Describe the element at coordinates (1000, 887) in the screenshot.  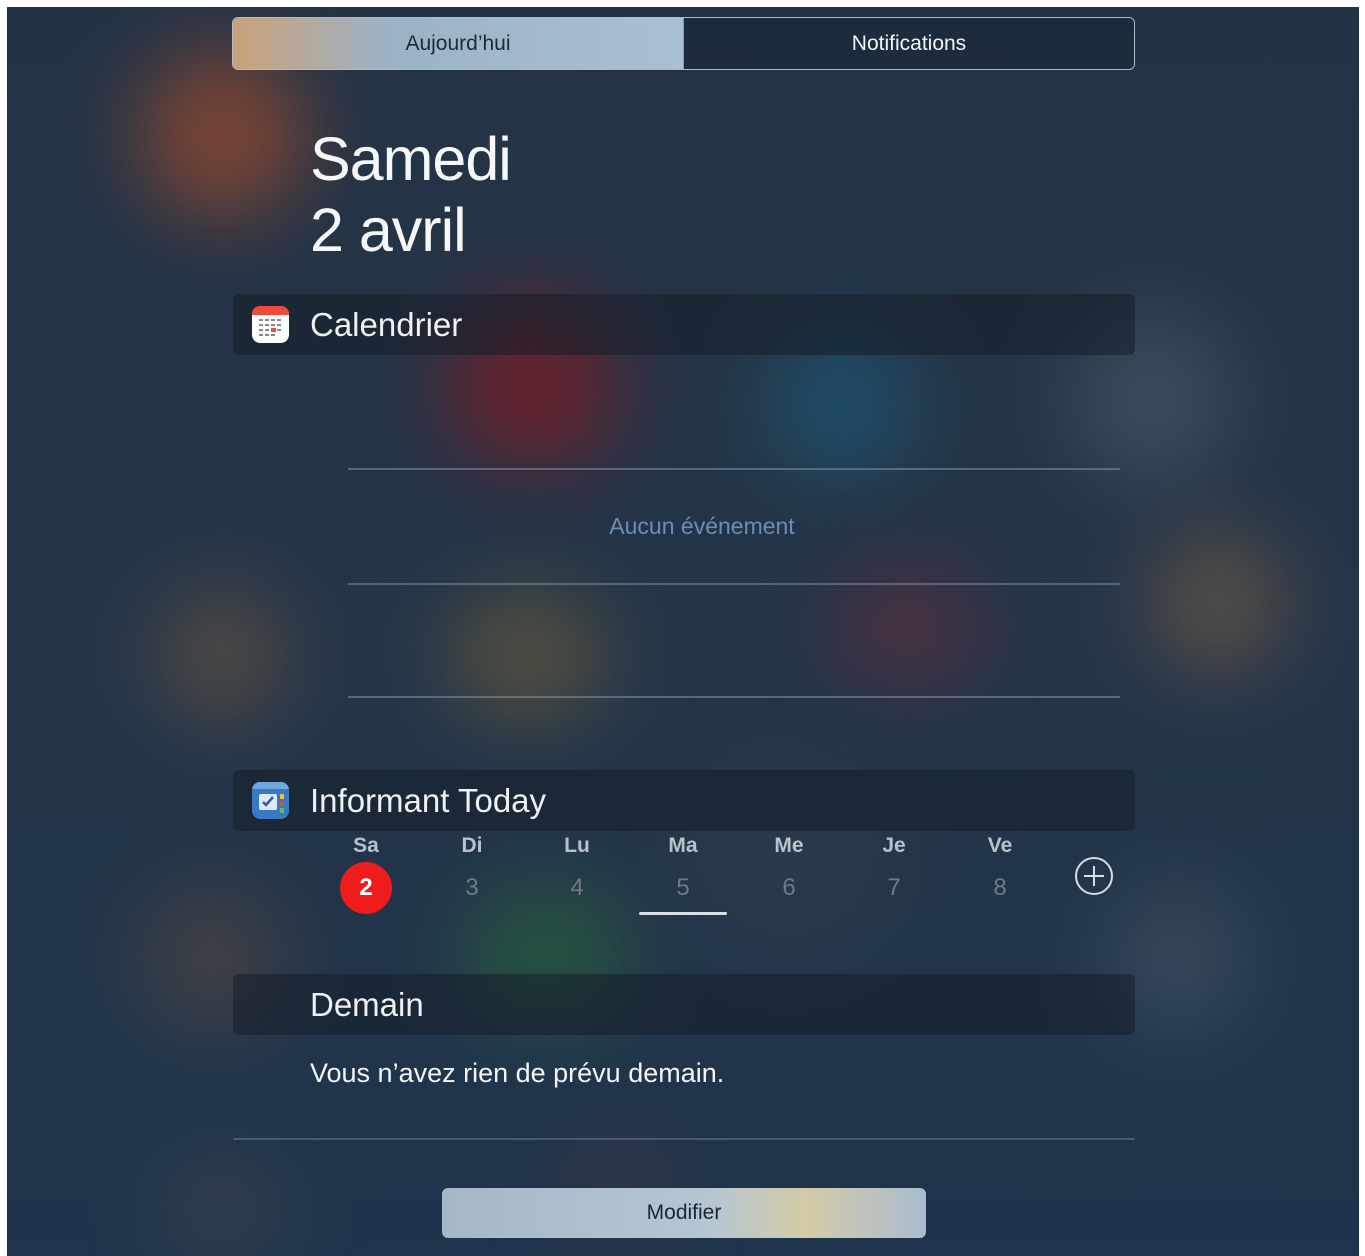
I see `day-number: 8` at that location.